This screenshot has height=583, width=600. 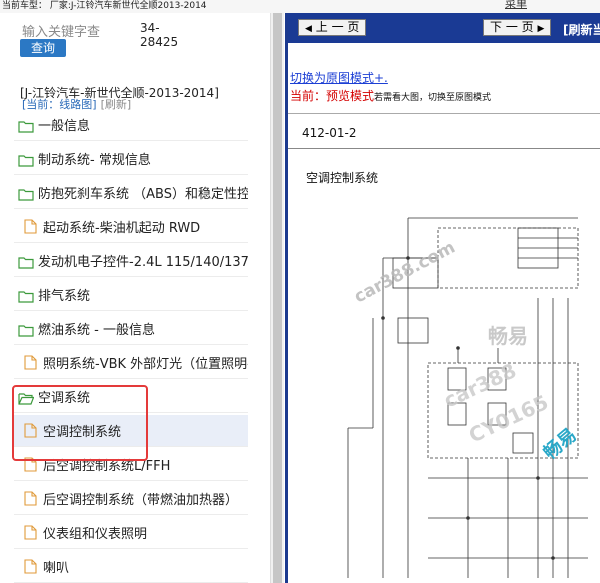 What do you see at coordinates (508, 336) in the screenshot?
I see `watermark-2: 畅易` at bounding box center [508, 336].